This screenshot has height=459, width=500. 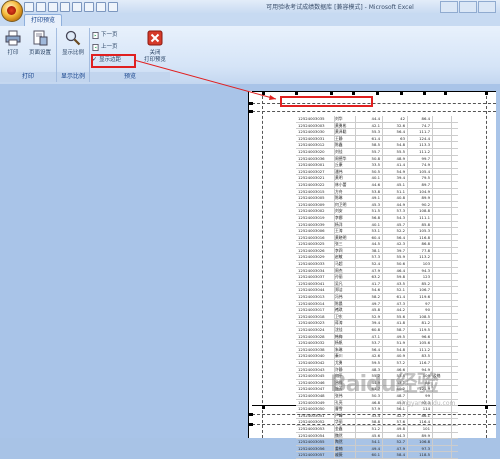 What do you see at coordinates (369, 316) in the screenshot?
I see `table-cell: 52.9` at bounding box center [369, 316].